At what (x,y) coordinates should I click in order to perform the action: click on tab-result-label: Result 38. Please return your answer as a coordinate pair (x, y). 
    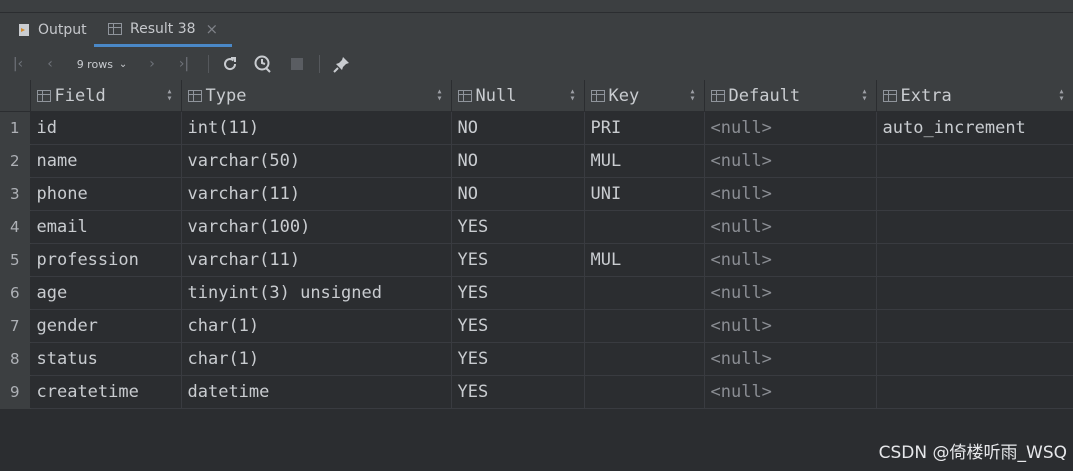
    Looking at the image, I should click on (163, 28).